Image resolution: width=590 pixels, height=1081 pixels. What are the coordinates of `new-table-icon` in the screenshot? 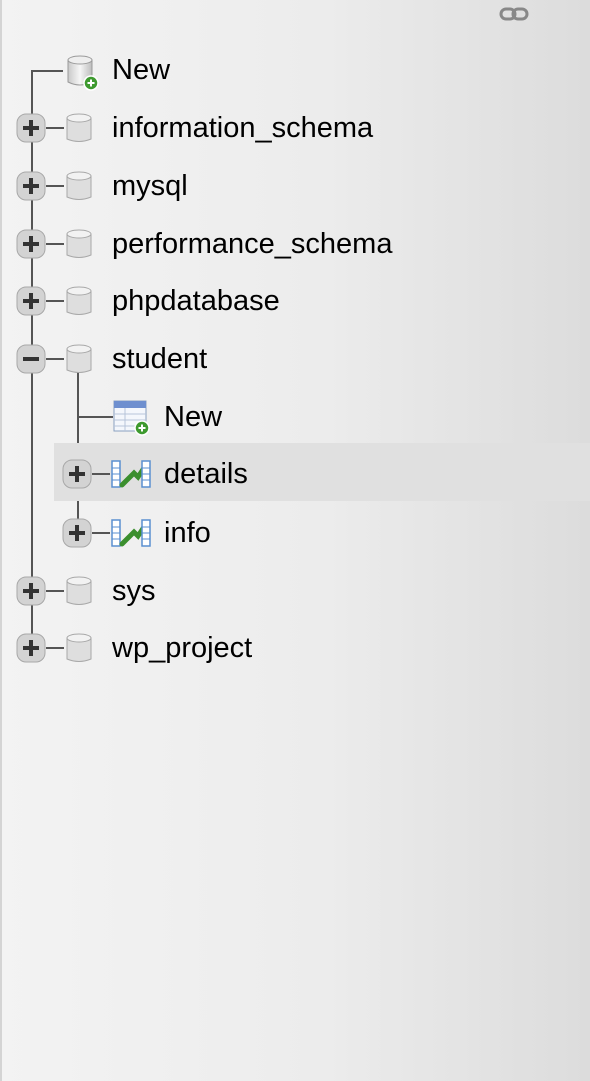 It's located at (132, 418).